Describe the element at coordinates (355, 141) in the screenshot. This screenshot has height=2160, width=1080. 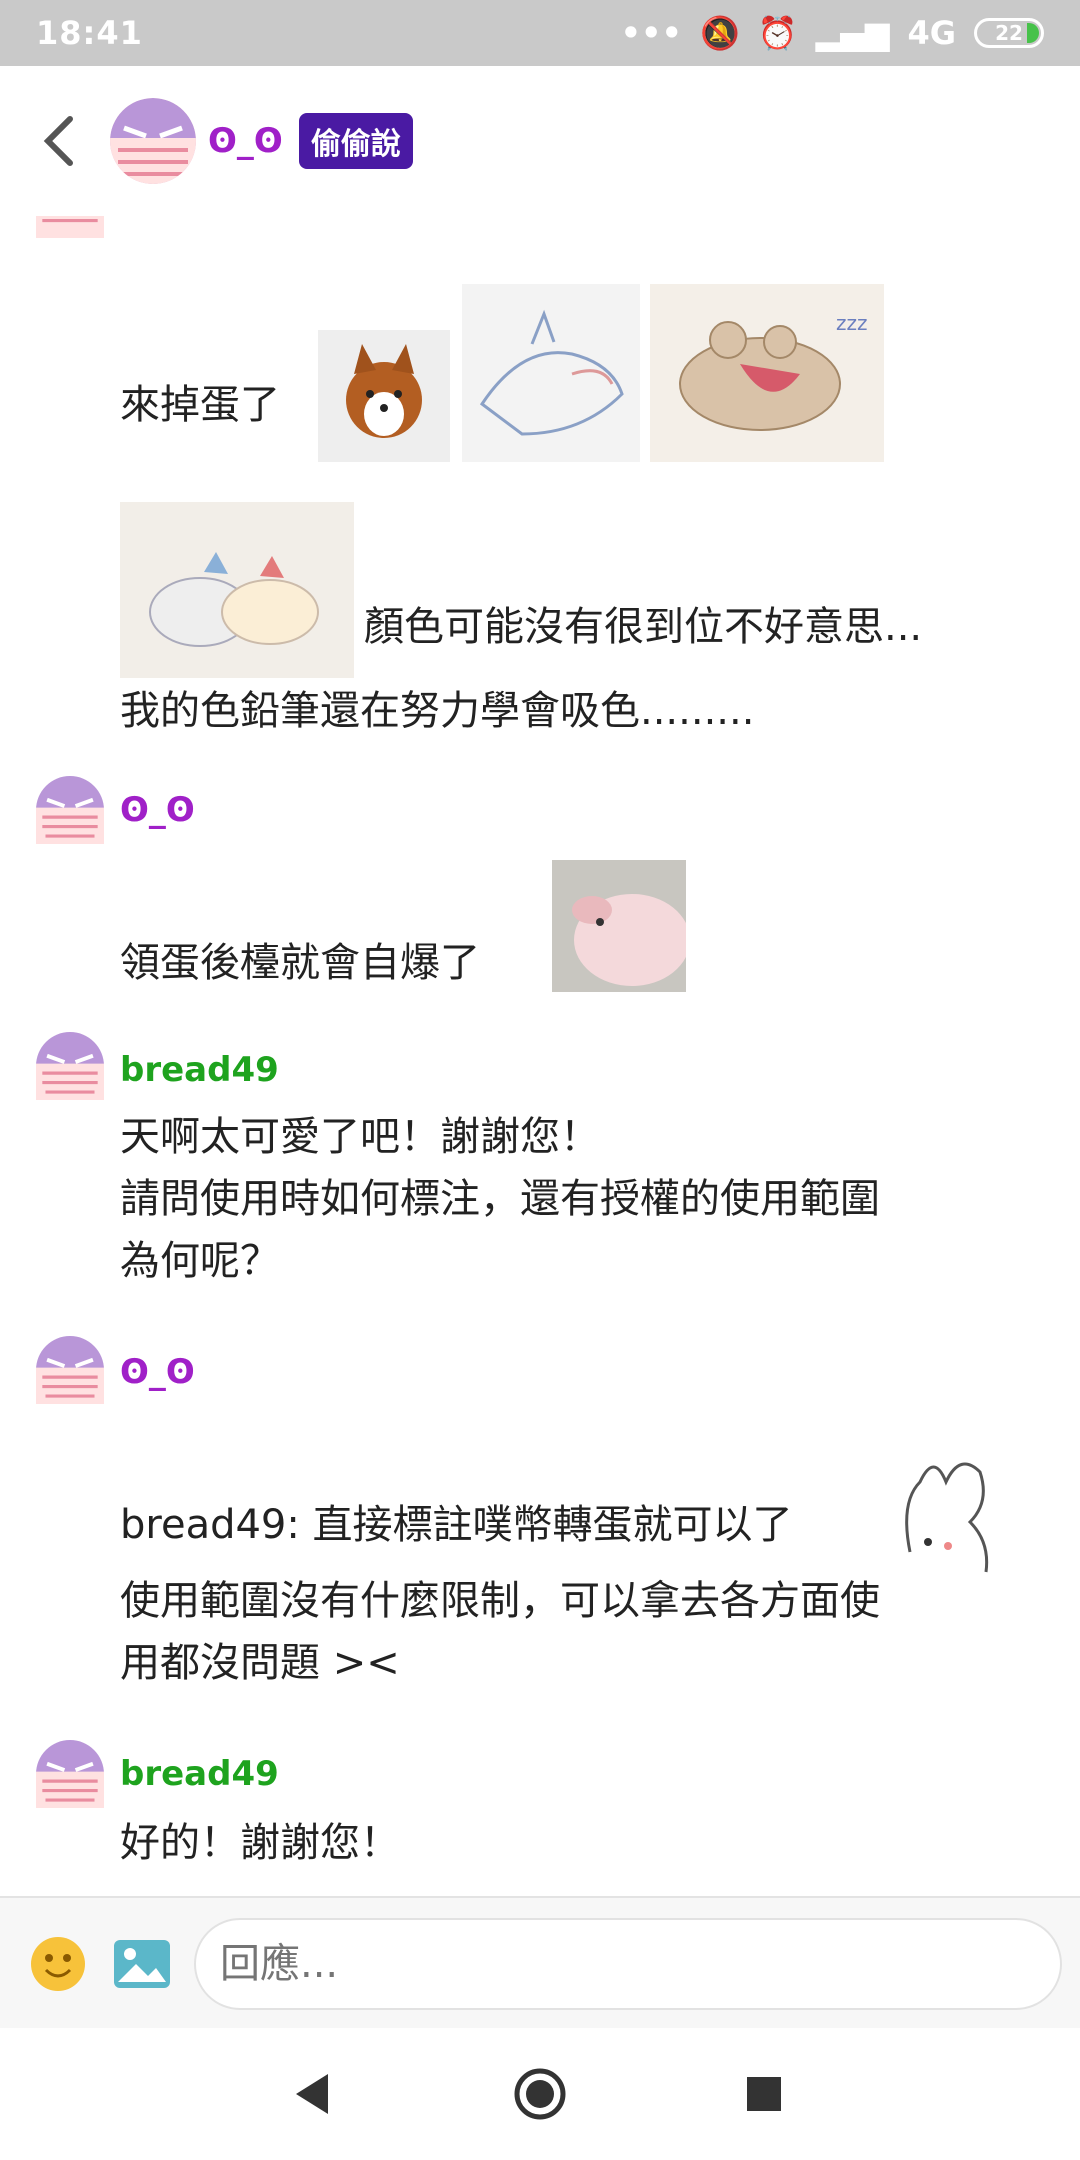
I see `anonymous-badge: 偷偷說` at that location.